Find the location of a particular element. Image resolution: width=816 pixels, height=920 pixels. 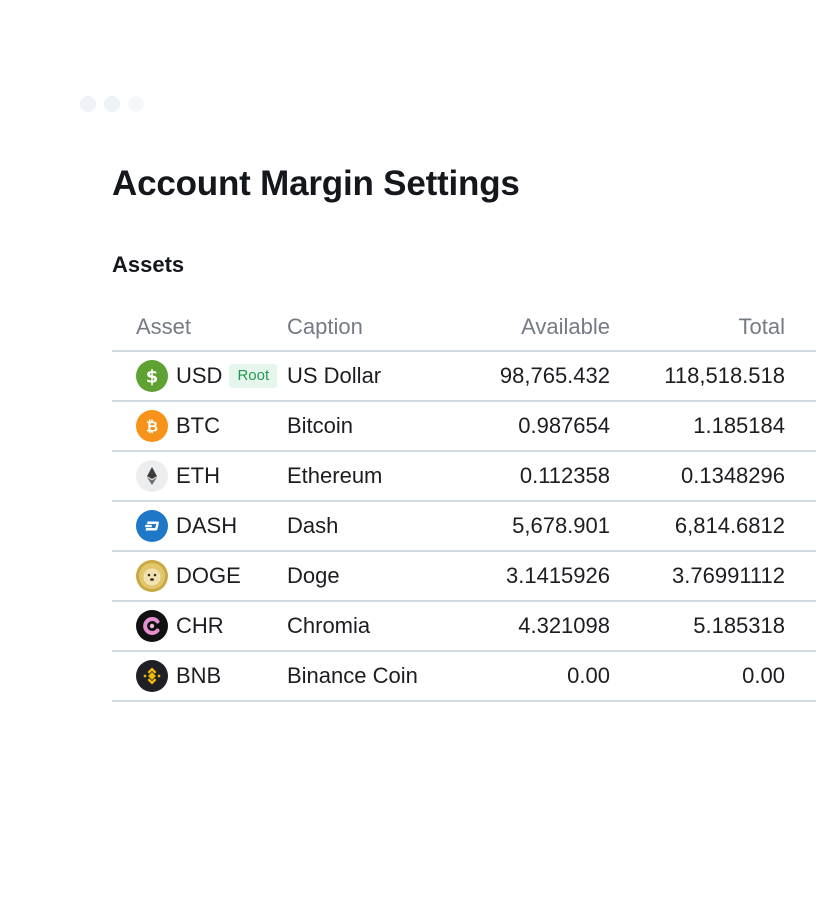

window-controls is located at coordinates (112, 104).